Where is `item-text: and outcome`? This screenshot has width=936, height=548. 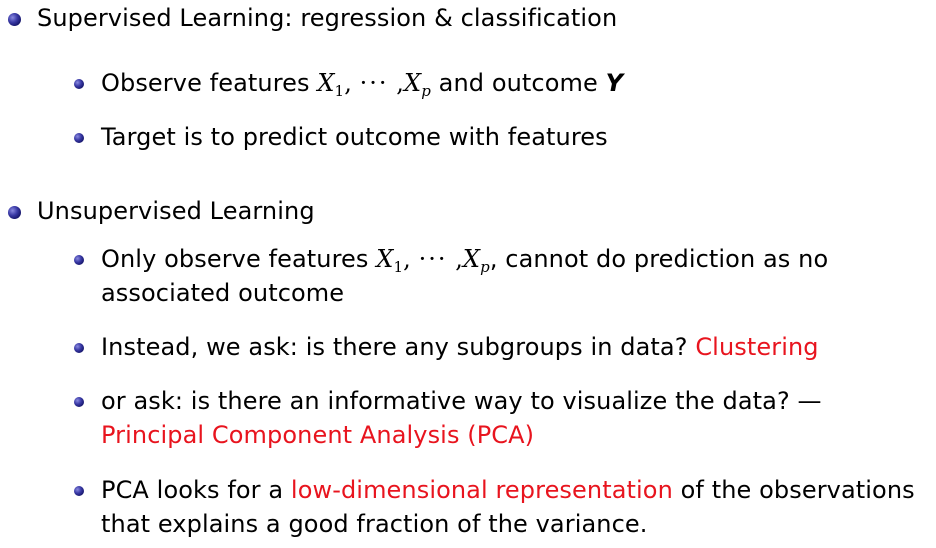
item-text: and outcome is located at coordinates (518, 83).